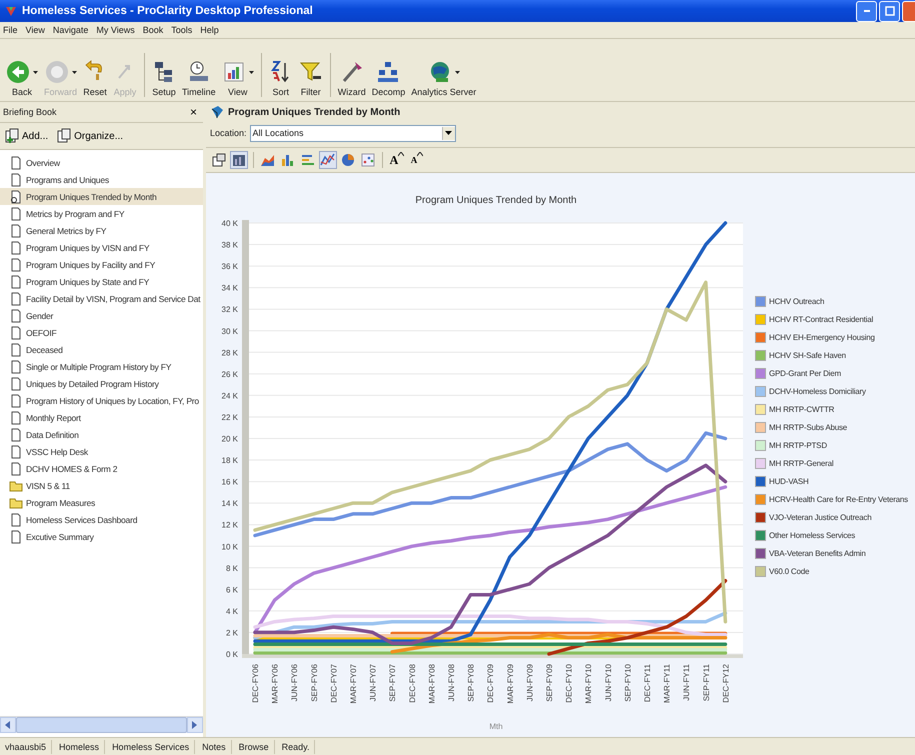 The image size is (915, 755). Describe the element at coordinates (8, 725) in the screenshot. I see `scroll-left-button` at that location.